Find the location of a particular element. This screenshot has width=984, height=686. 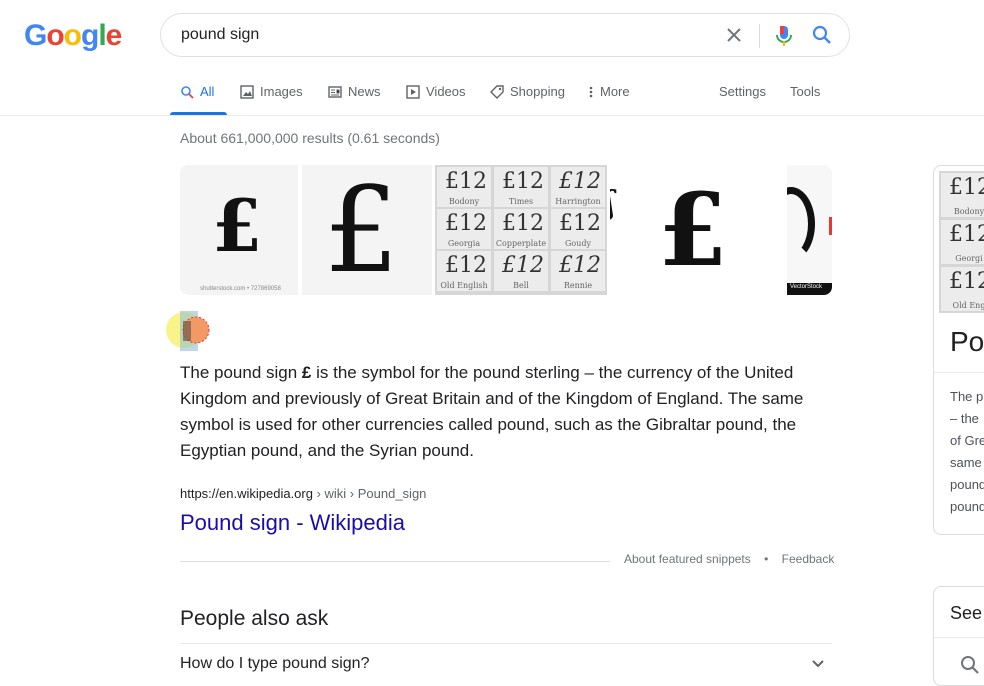

knowledge-panel-description: The p – the of Gre same pound pound is located at coordinates (967, 452).